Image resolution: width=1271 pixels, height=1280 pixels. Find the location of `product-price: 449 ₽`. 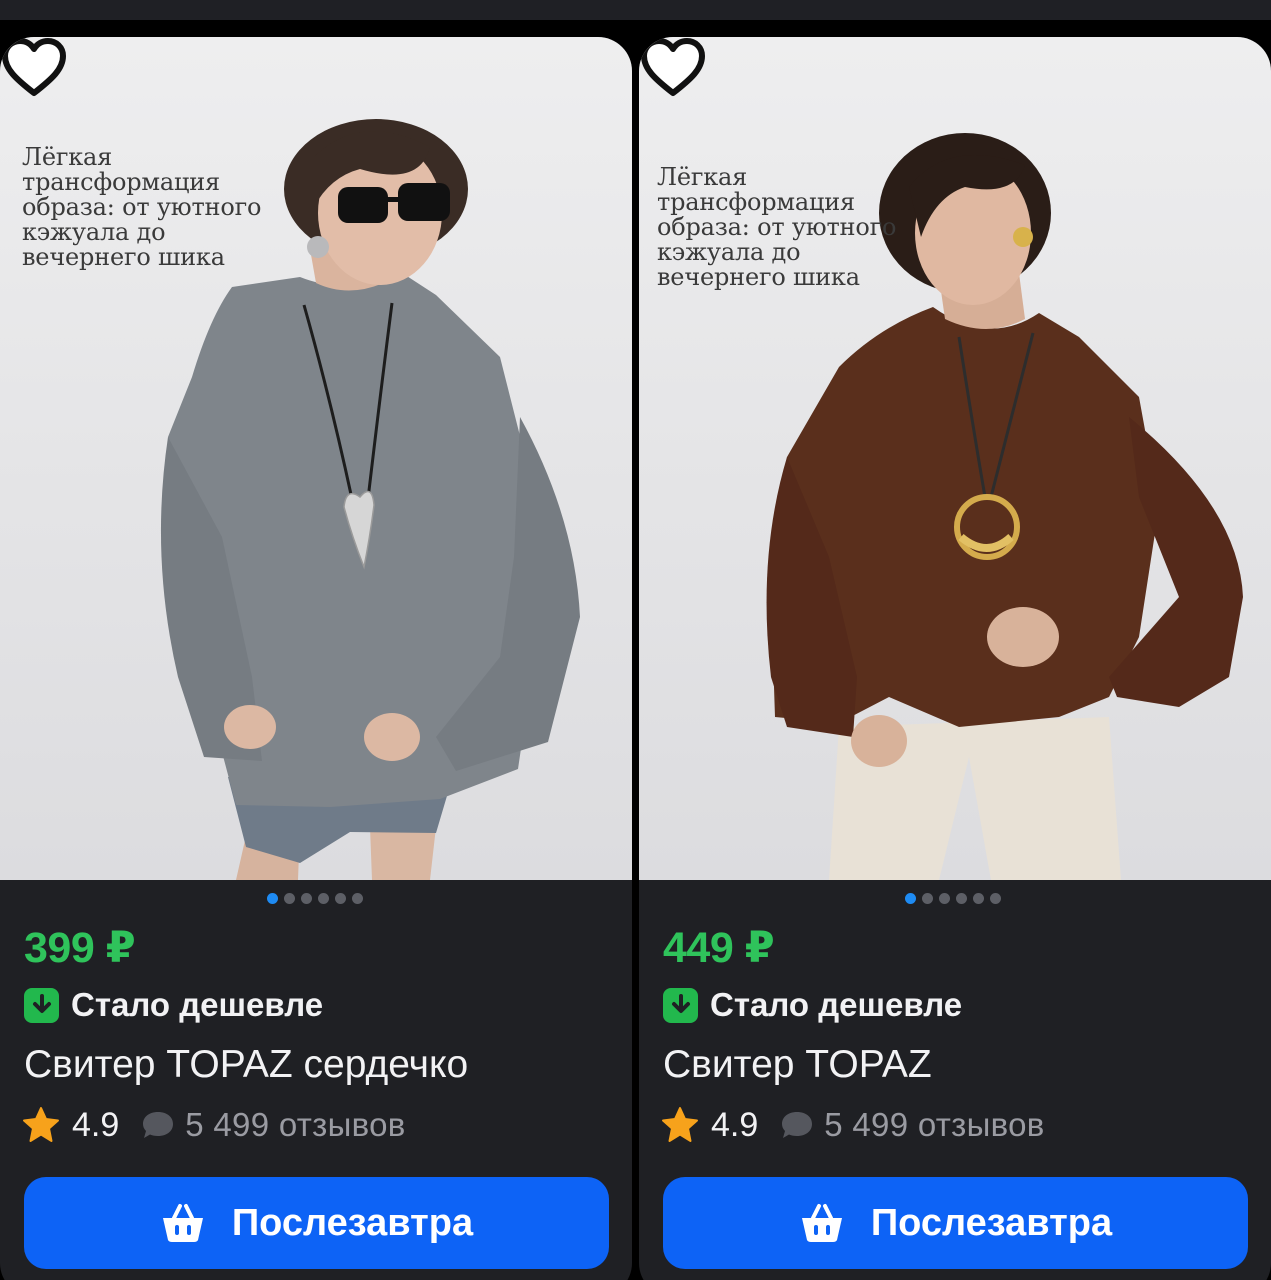

product-price: 449 ₽ is located at coordinates (719, 948).